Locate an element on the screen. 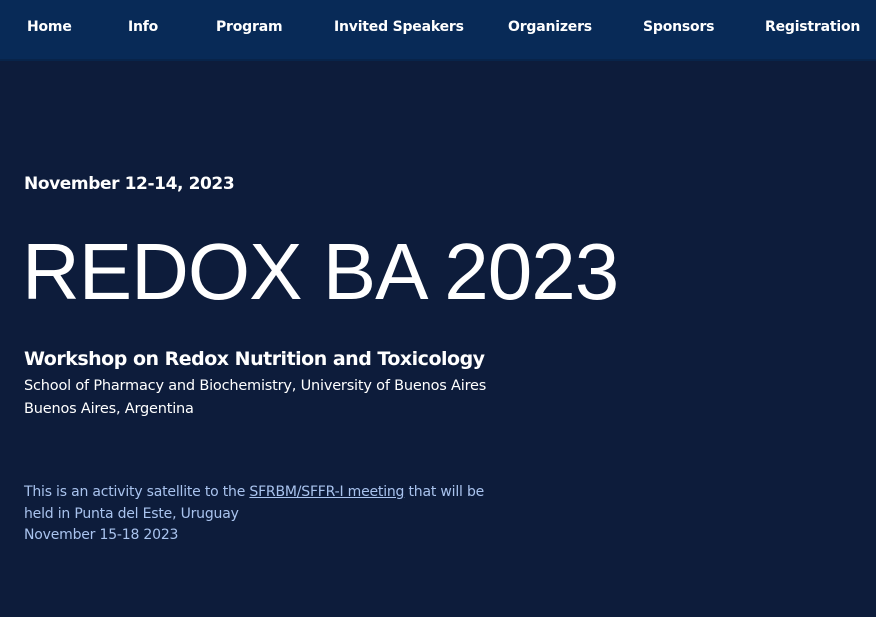 Image resolution: width=876 pixels, height=617 pixels. event-dates: November 12-14, 2023 is located at coordinates (129, 184).